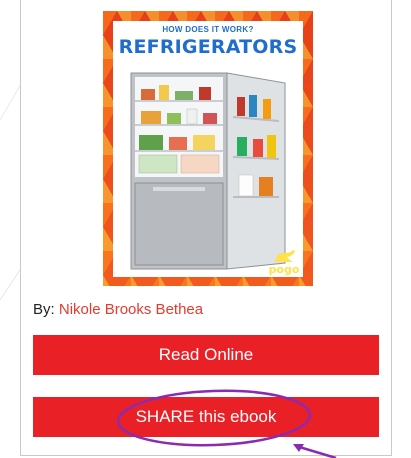 This screenshot has height=458, width=411. Describe the element at coordinates (208, 29) in the screenshot. I see `cover-series-label: HOW DOES IT WORK?` at that location.